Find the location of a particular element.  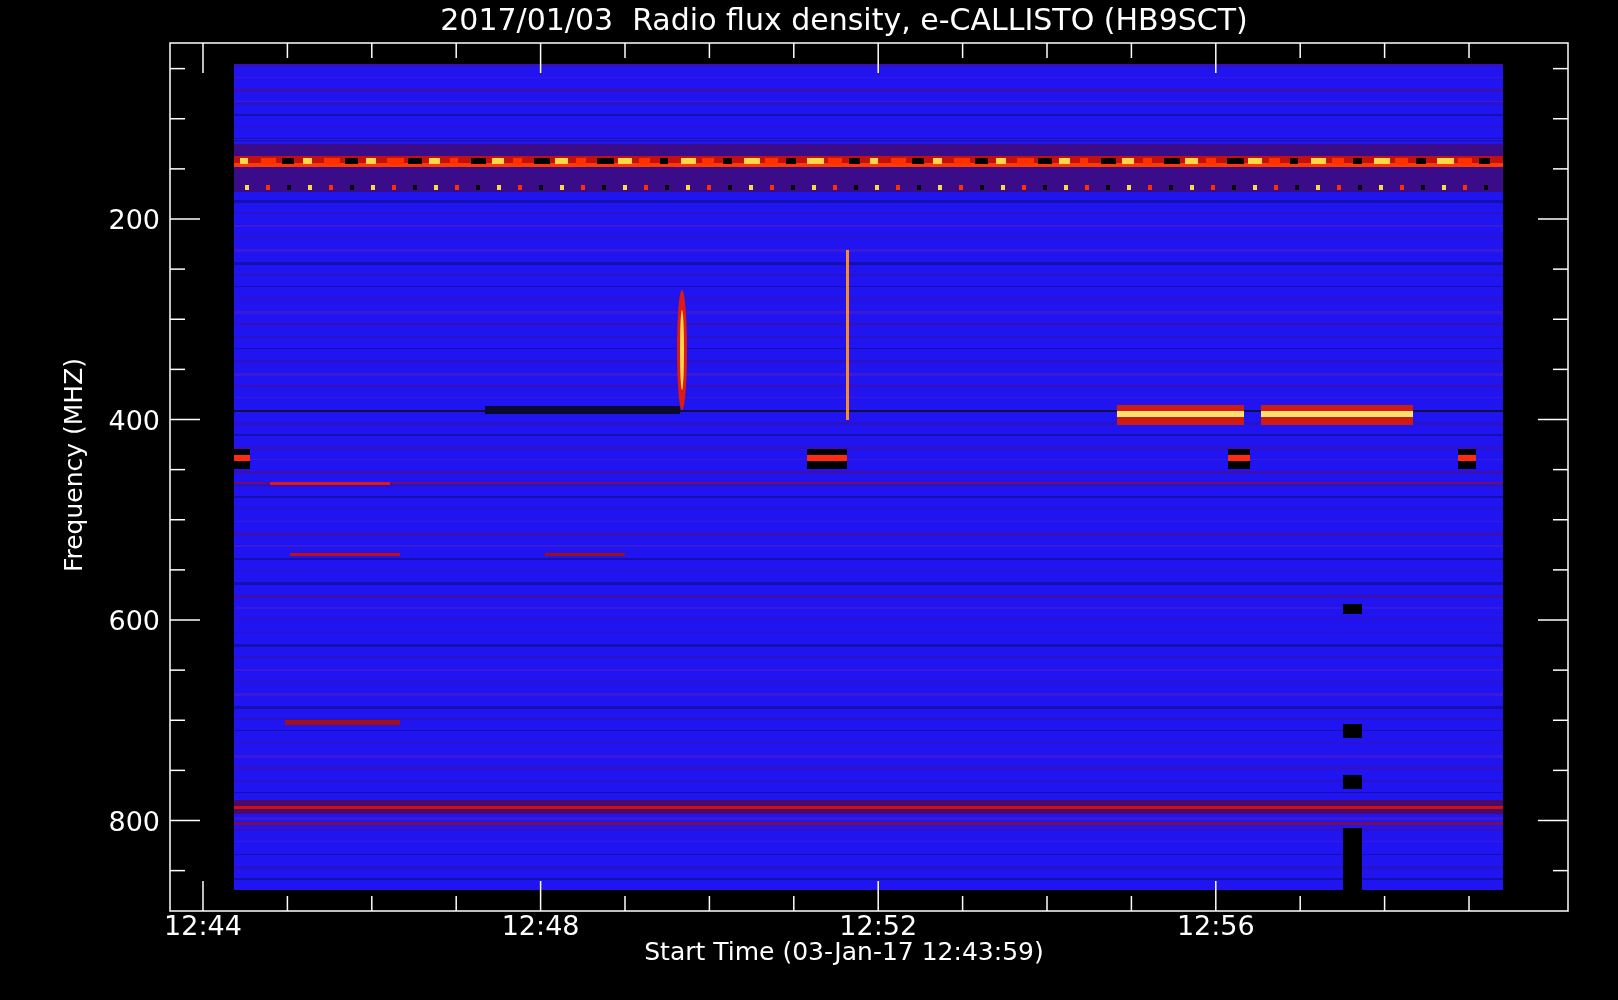

y-tick-label: 200 is located at coordinates (134, 219).